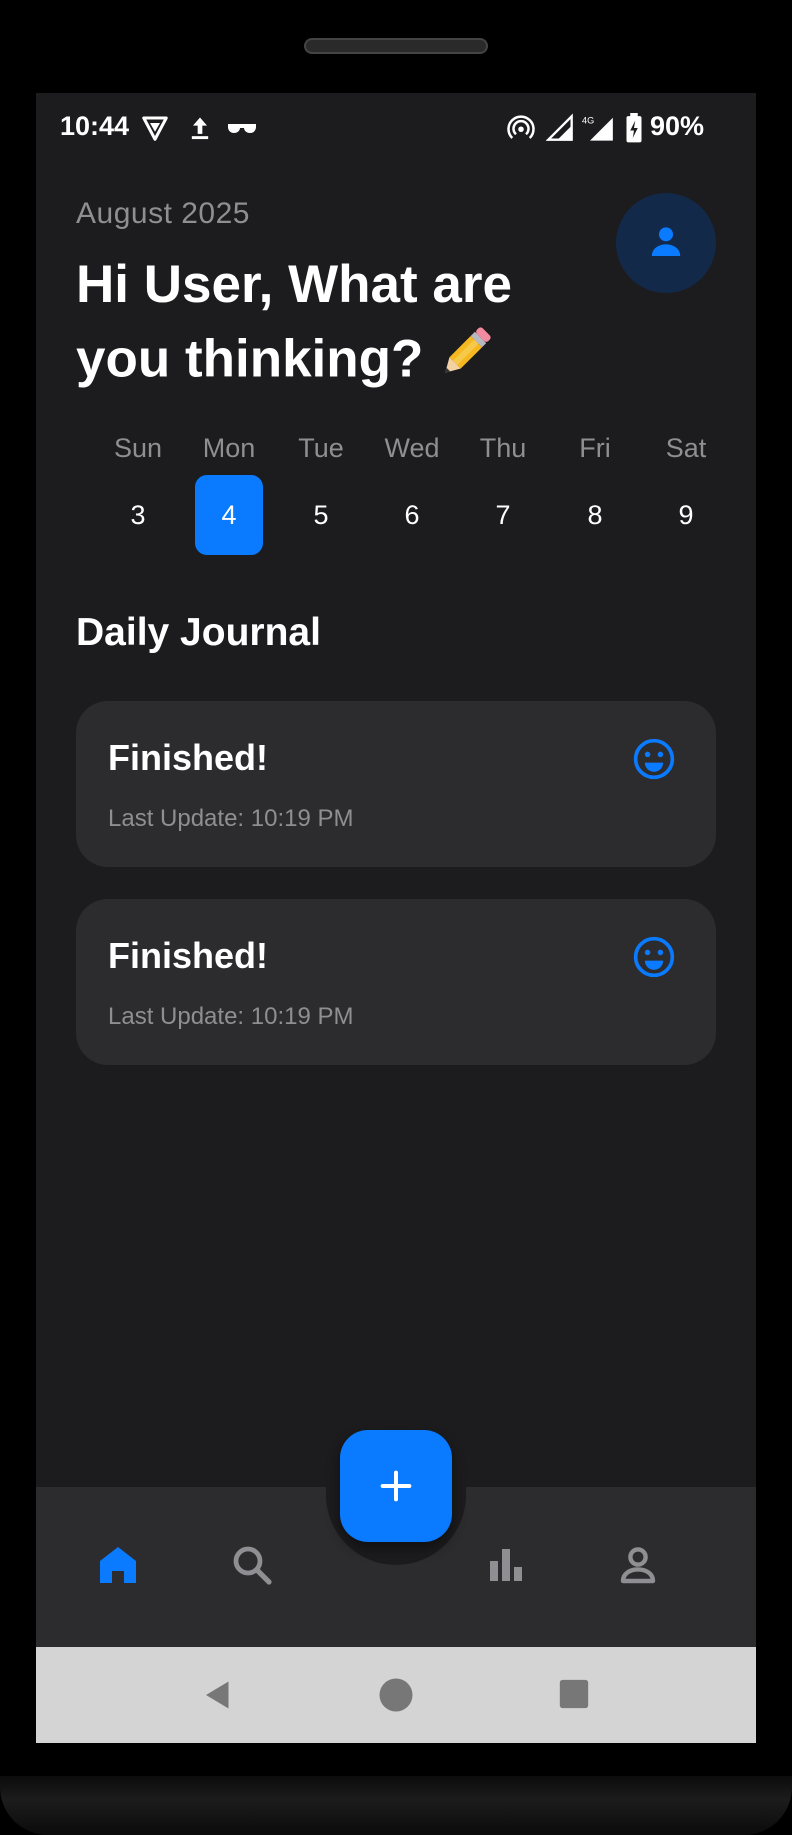 The width and height of the screenshot is (792, 1835). I want to click on home-icon, so click(118, 1565).